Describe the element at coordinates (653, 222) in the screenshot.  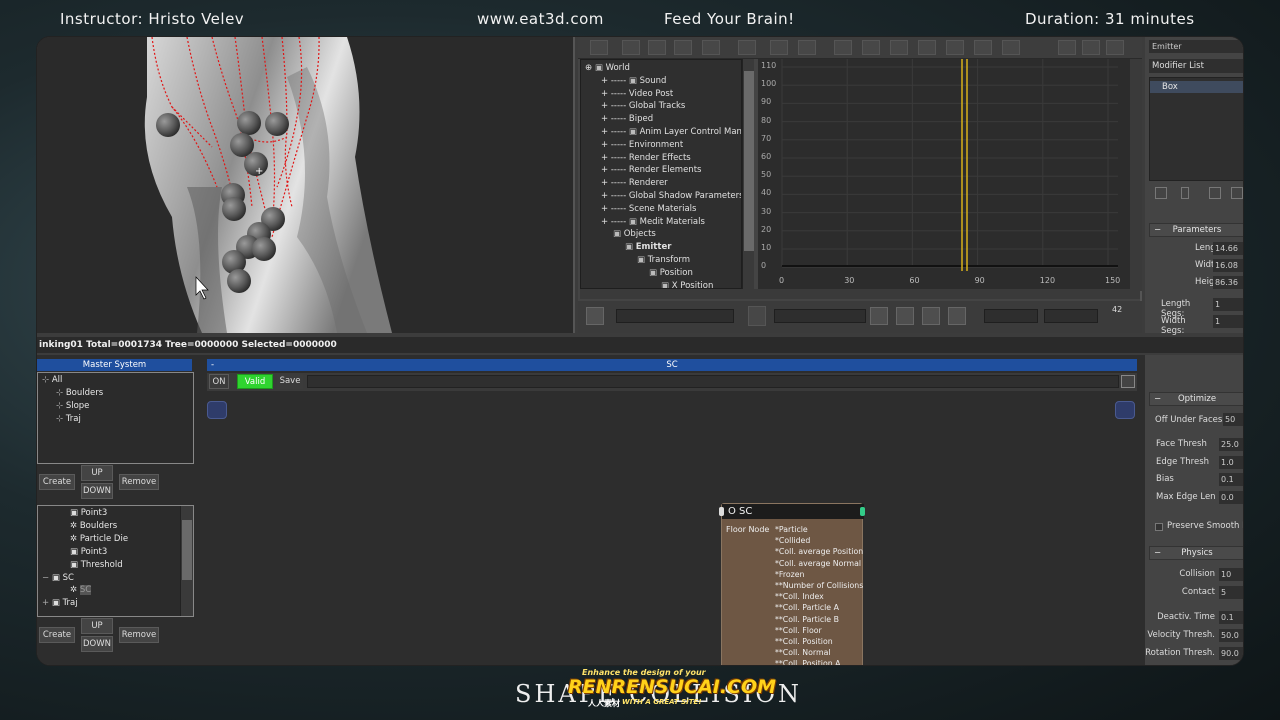
I see `tree-item: + ----- ▣ Medit Materials` at that location.